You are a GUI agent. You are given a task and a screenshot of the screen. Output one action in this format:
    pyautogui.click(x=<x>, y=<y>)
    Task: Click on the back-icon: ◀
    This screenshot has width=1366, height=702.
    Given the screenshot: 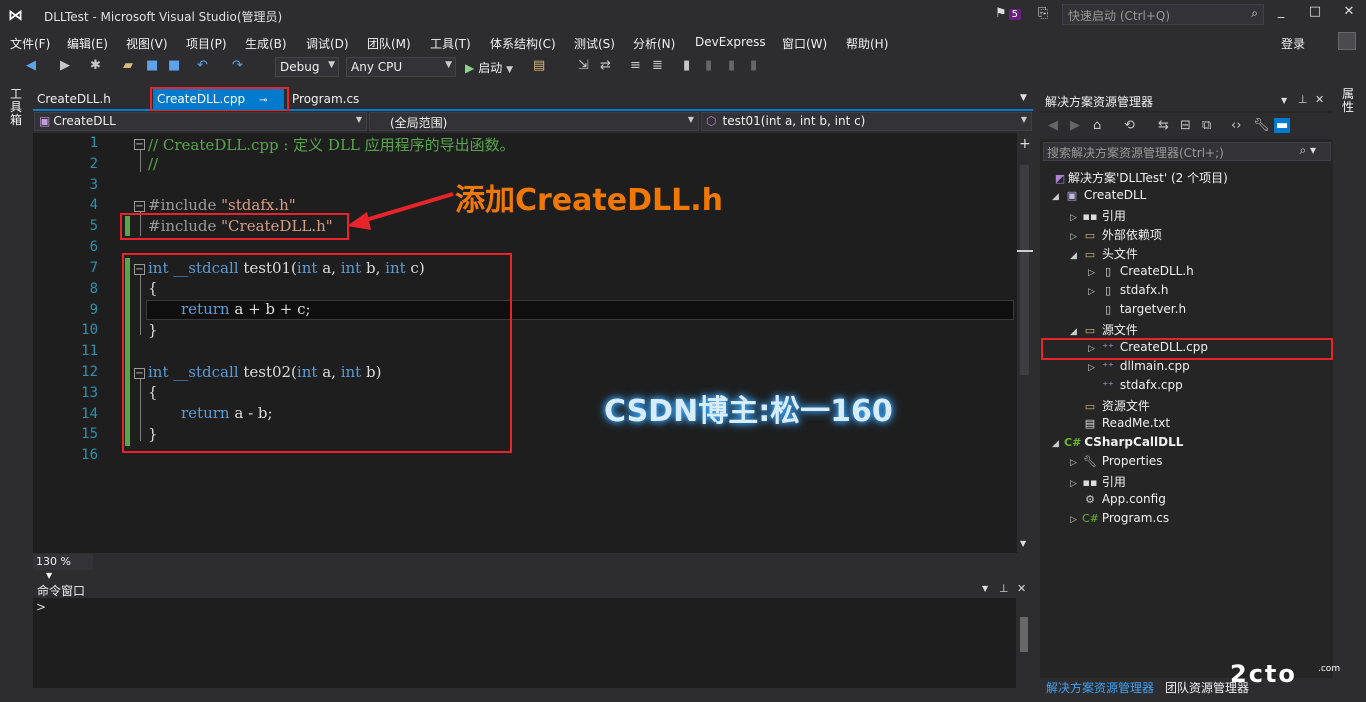 What is the action you would take?
    pyautogui.click(x=1053, y=125)
    